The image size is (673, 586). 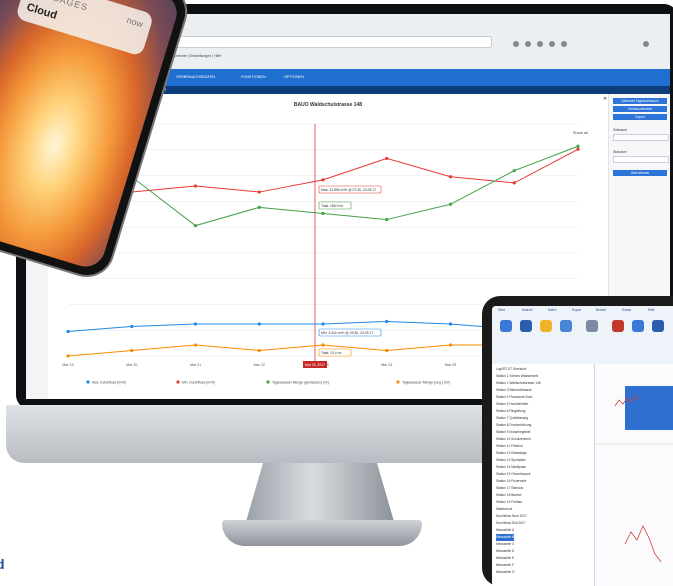 What do you see at coordinates (505, 530) in the screenshot?
I see `tree-item: Messstelle A` at bounding box center [505, 530].